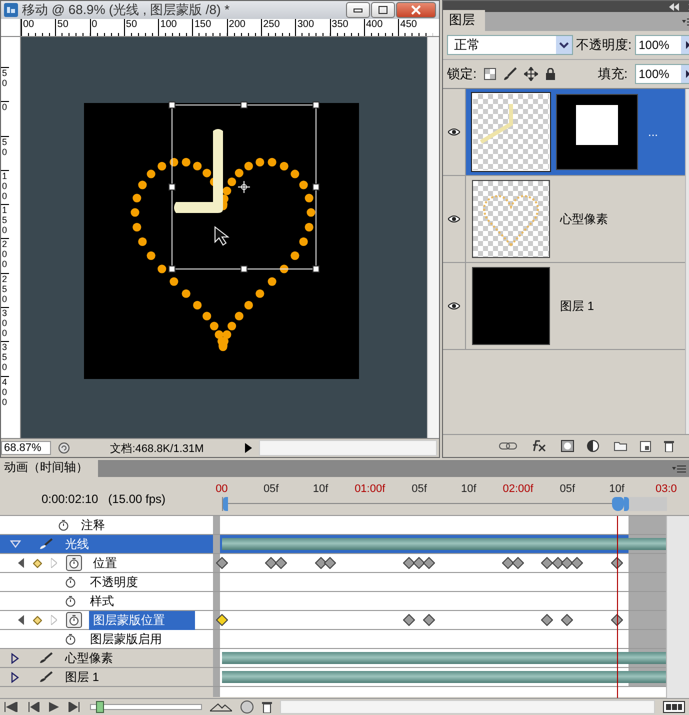 Image resolution: width=689 pixels, height=715 pixels. Describe the element at coordinates (146, 707) in the screenshot. I see `zoom-slider` at that location.